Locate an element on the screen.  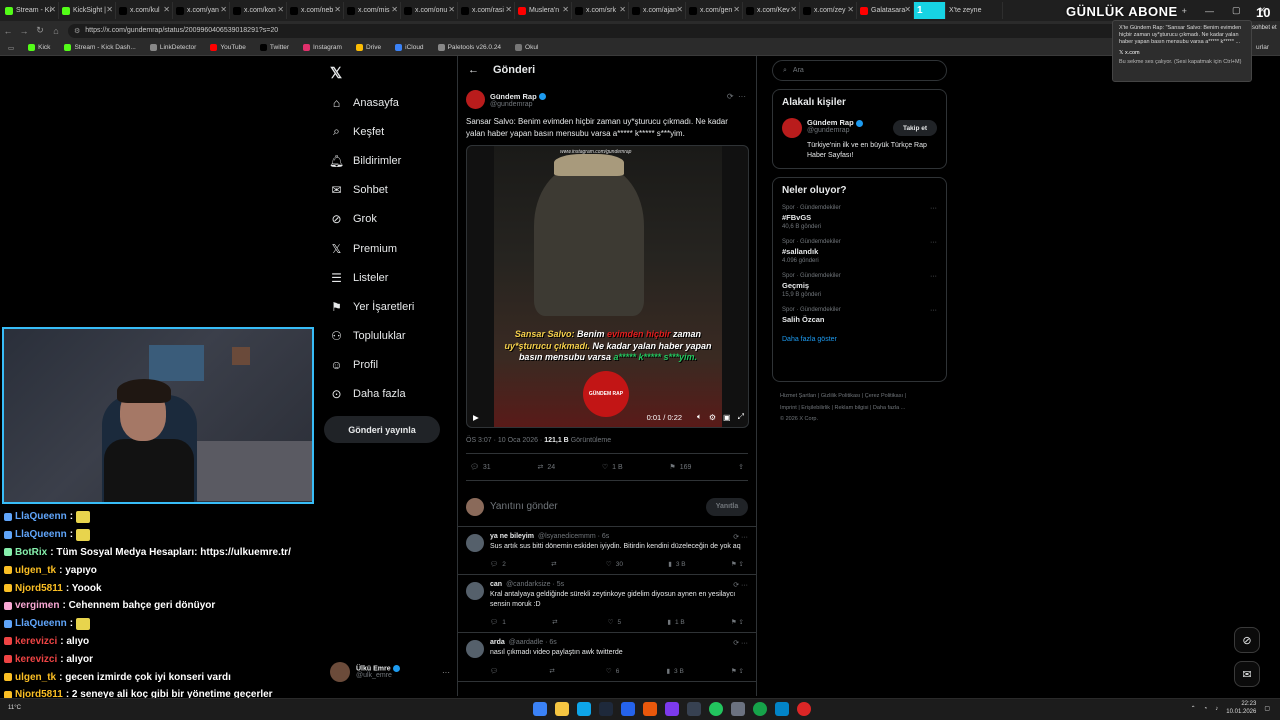
like-action: ♡ 30 is located at coordinates (614, 564).